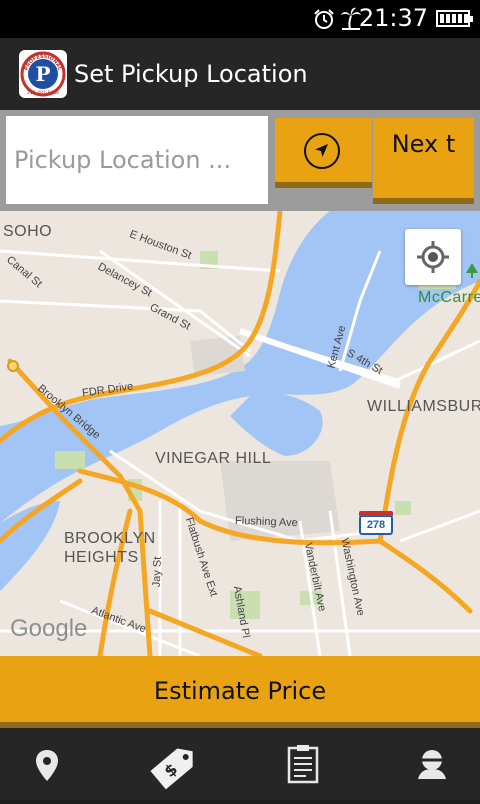 This screenshot has height=804, width=480. I want to click on my-location-button, so click(433, 257).